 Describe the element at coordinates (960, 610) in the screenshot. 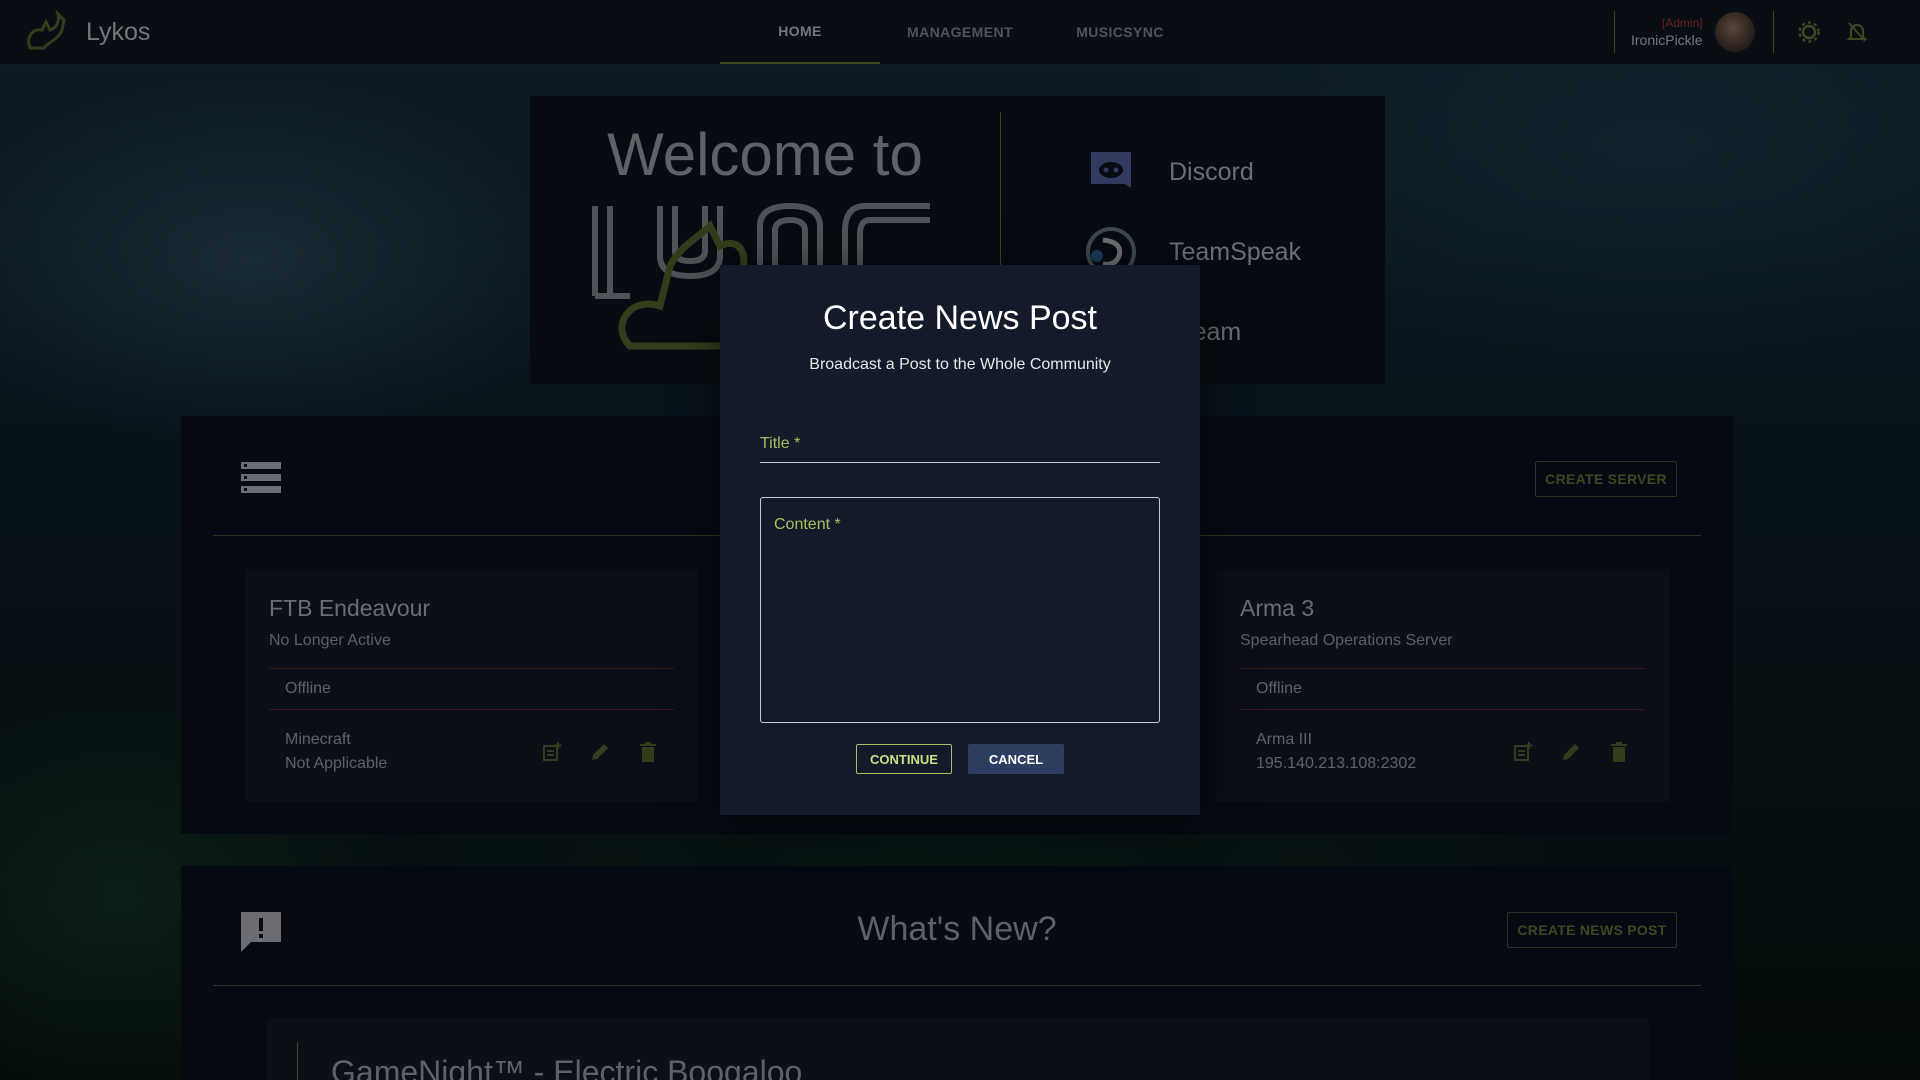

I see `content-field: Content *` at that location.